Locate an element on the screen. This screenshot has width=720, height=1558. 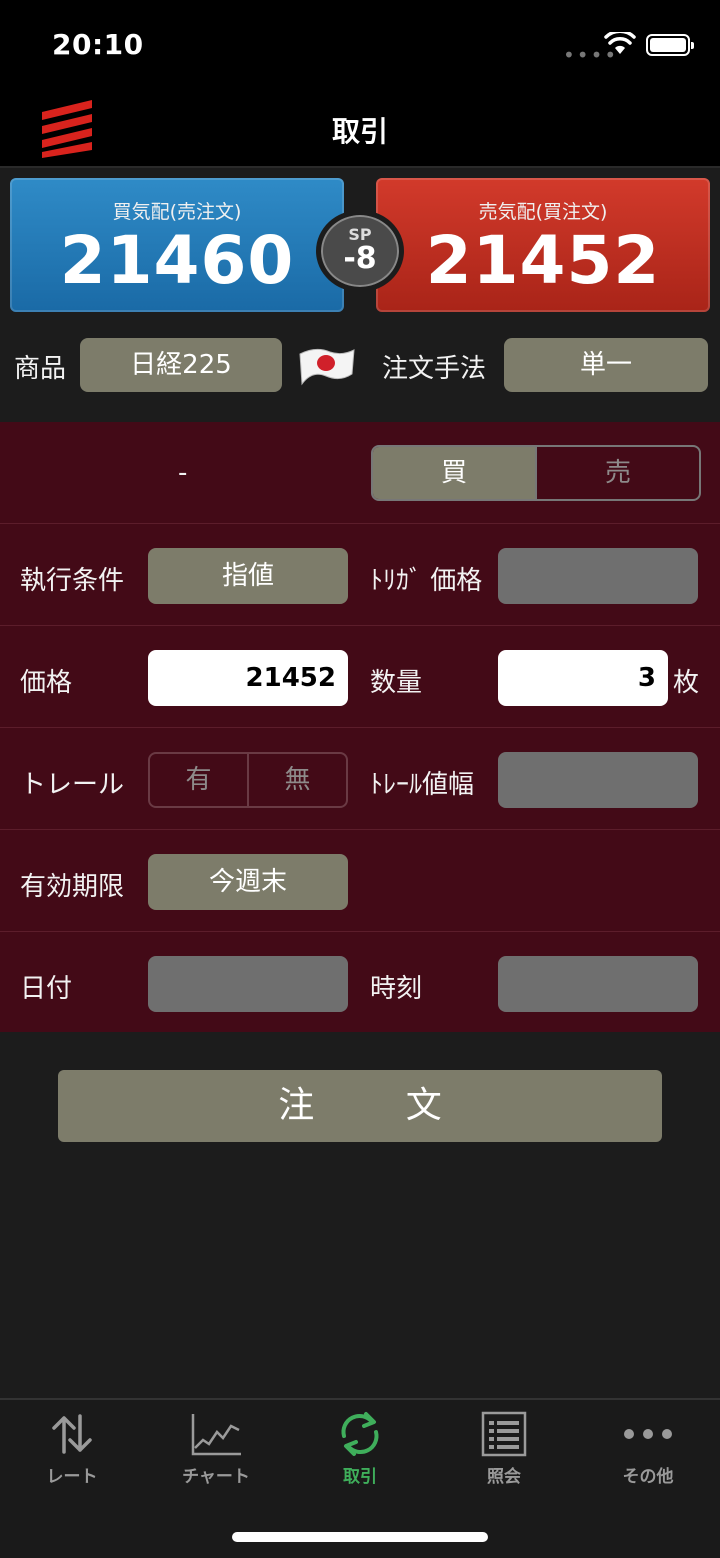
spread-badge: SP -8 is located at coordinates (360, 251).